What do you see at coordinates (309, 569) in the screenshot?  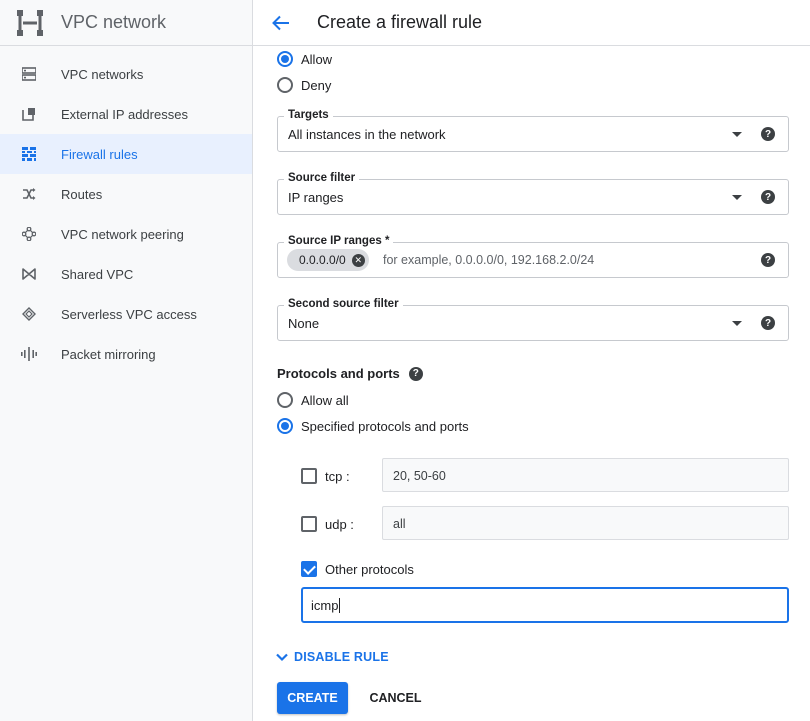 I see `other-protocols-checkbox` at bounding box center [309, 569].